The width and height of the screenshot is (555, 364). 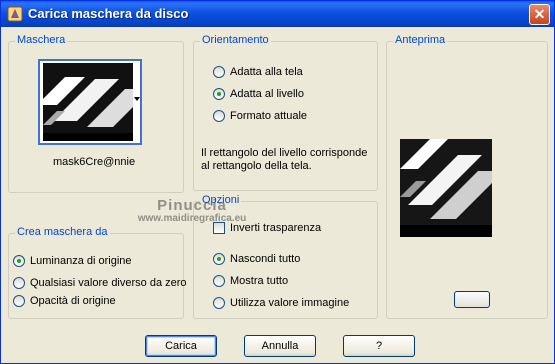 What do you see at coordinates (235, 40) in the screenshot?
I see `orientation-group-legend: Orientamento` at bounding box center [235, 40].